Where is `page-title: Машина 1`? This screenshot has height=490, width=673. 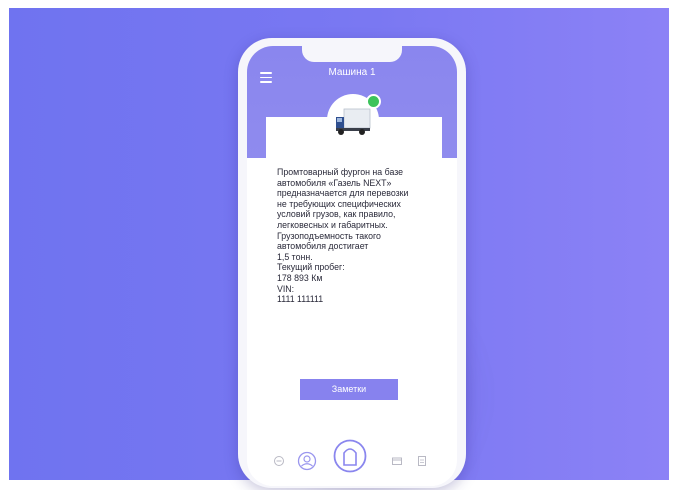
page-title: Машина 1 is located at coordinates (352, 72).